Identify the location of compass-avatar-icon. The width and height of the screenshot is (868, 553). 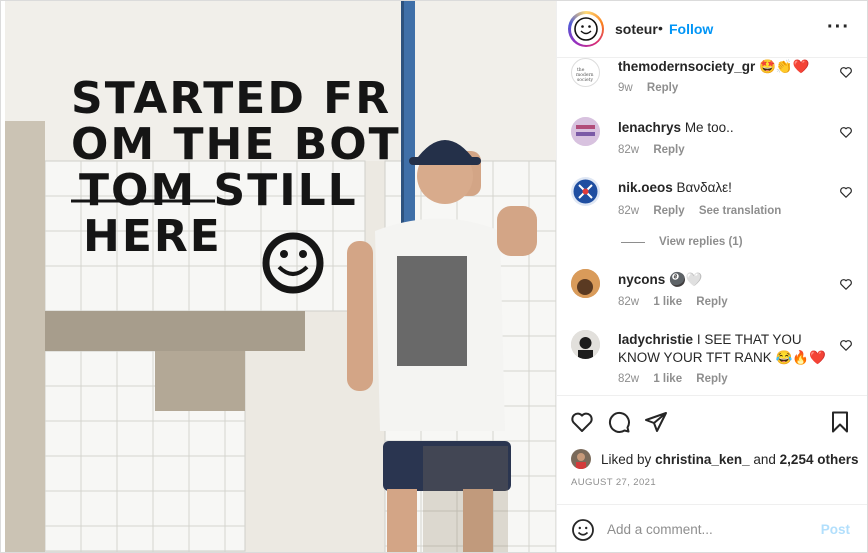
(585, 191).